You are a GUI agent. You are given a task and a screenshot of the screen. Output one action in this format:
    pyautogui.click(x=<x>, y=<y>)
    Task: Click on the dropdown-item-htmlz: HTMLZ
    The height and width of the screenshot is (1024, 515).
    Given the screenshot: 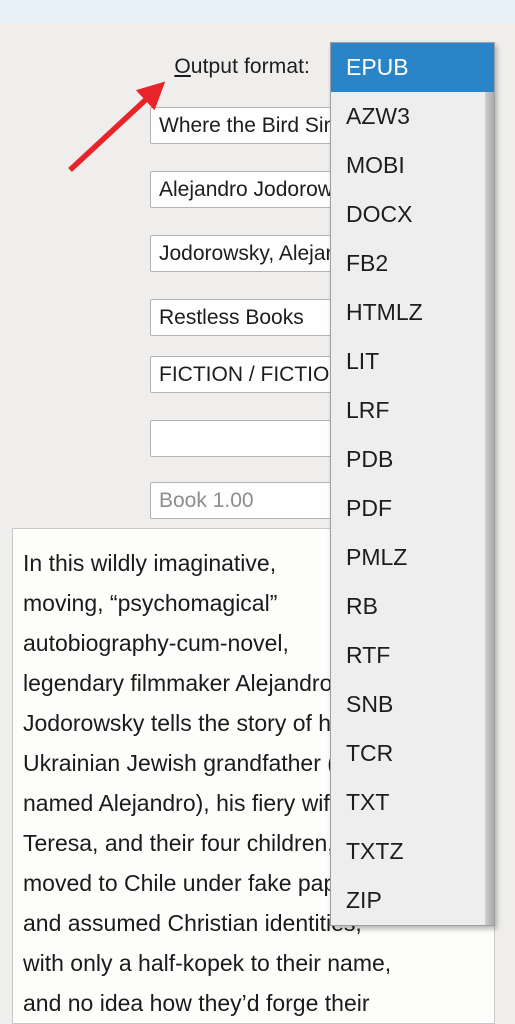 What is the action you would take?
    pyautogui.click(x=412, y=312)
    